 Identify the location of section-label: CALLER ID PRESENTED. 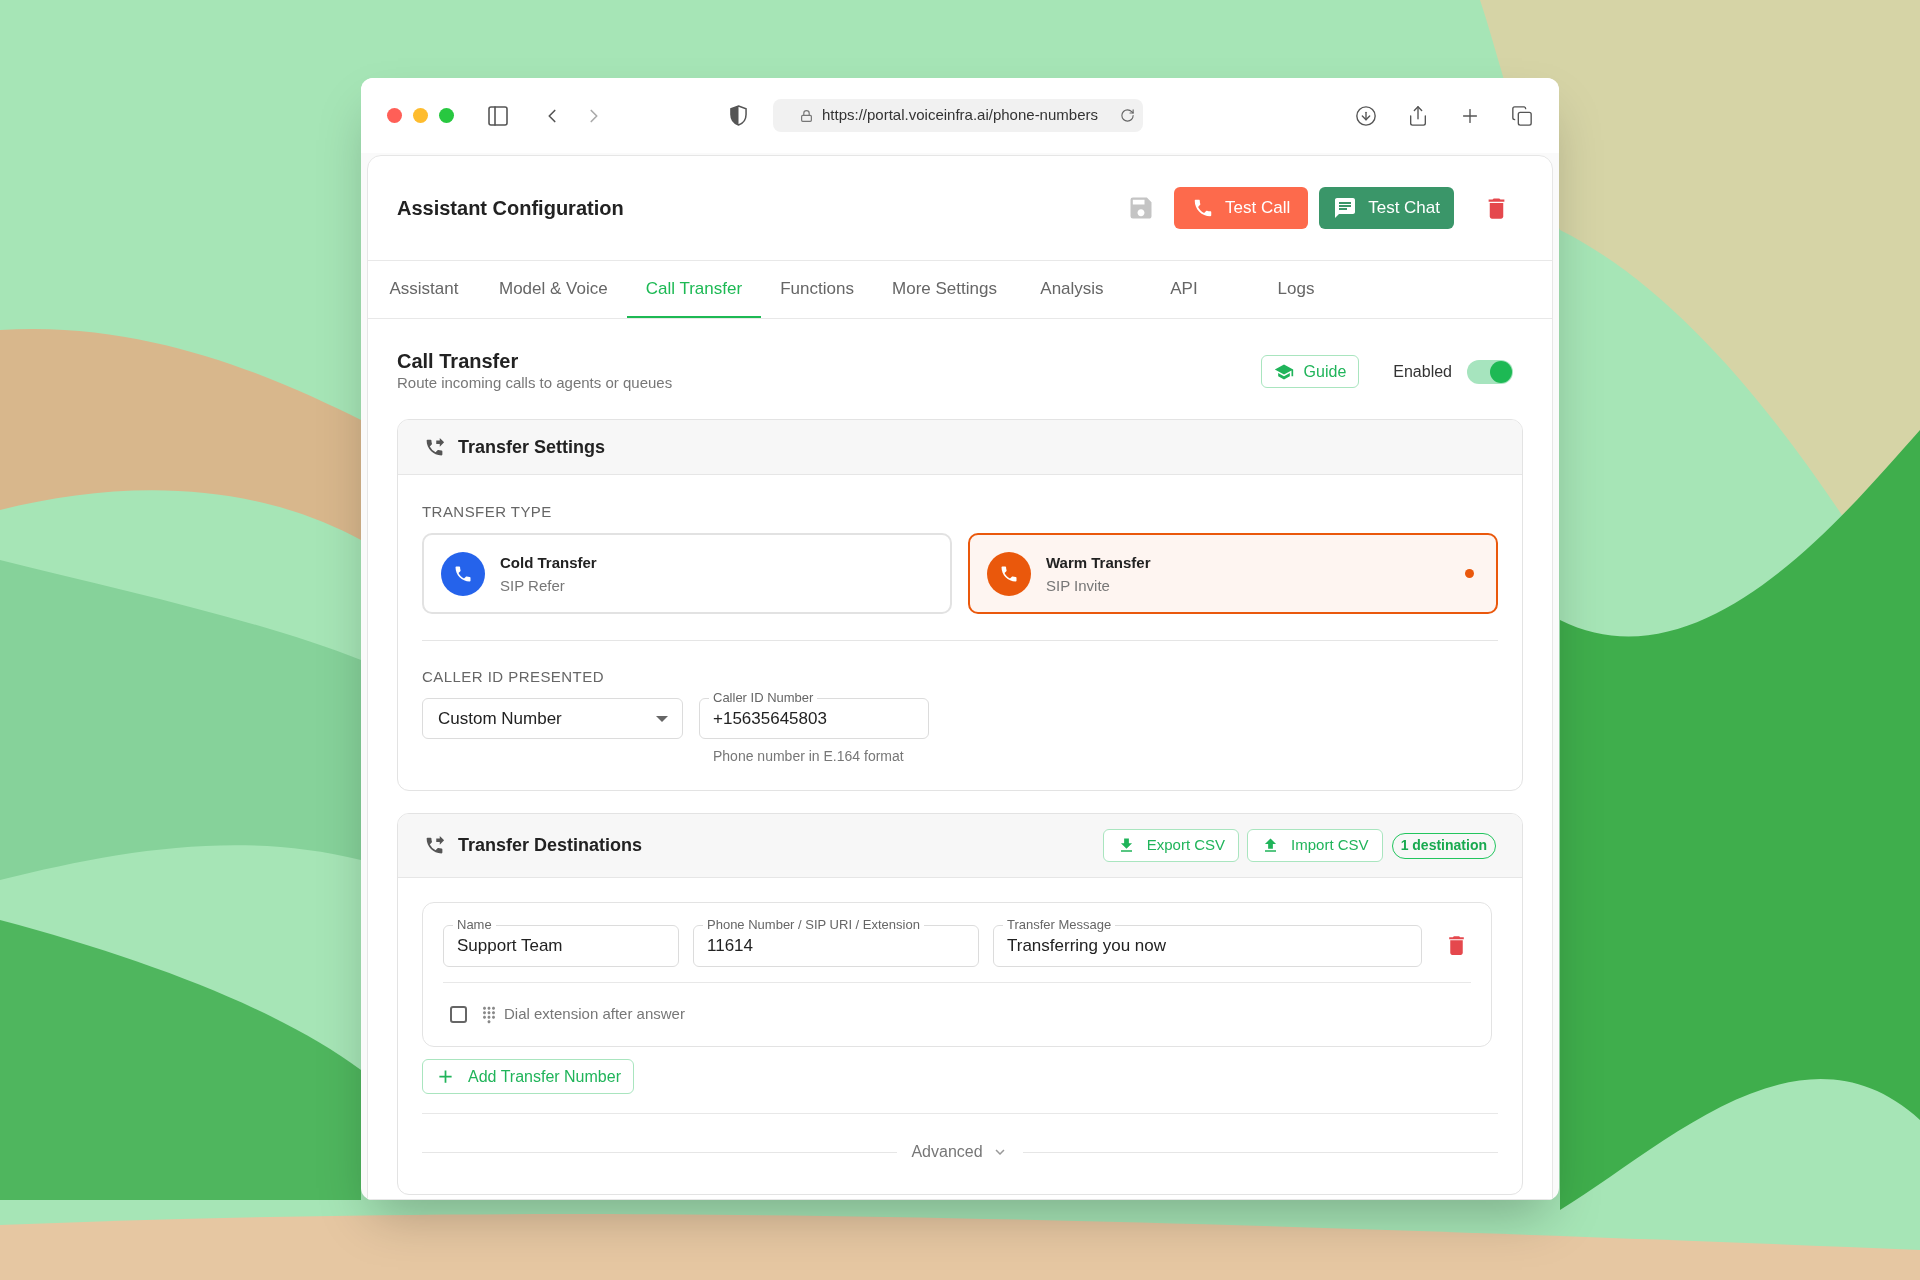
(513, 677).